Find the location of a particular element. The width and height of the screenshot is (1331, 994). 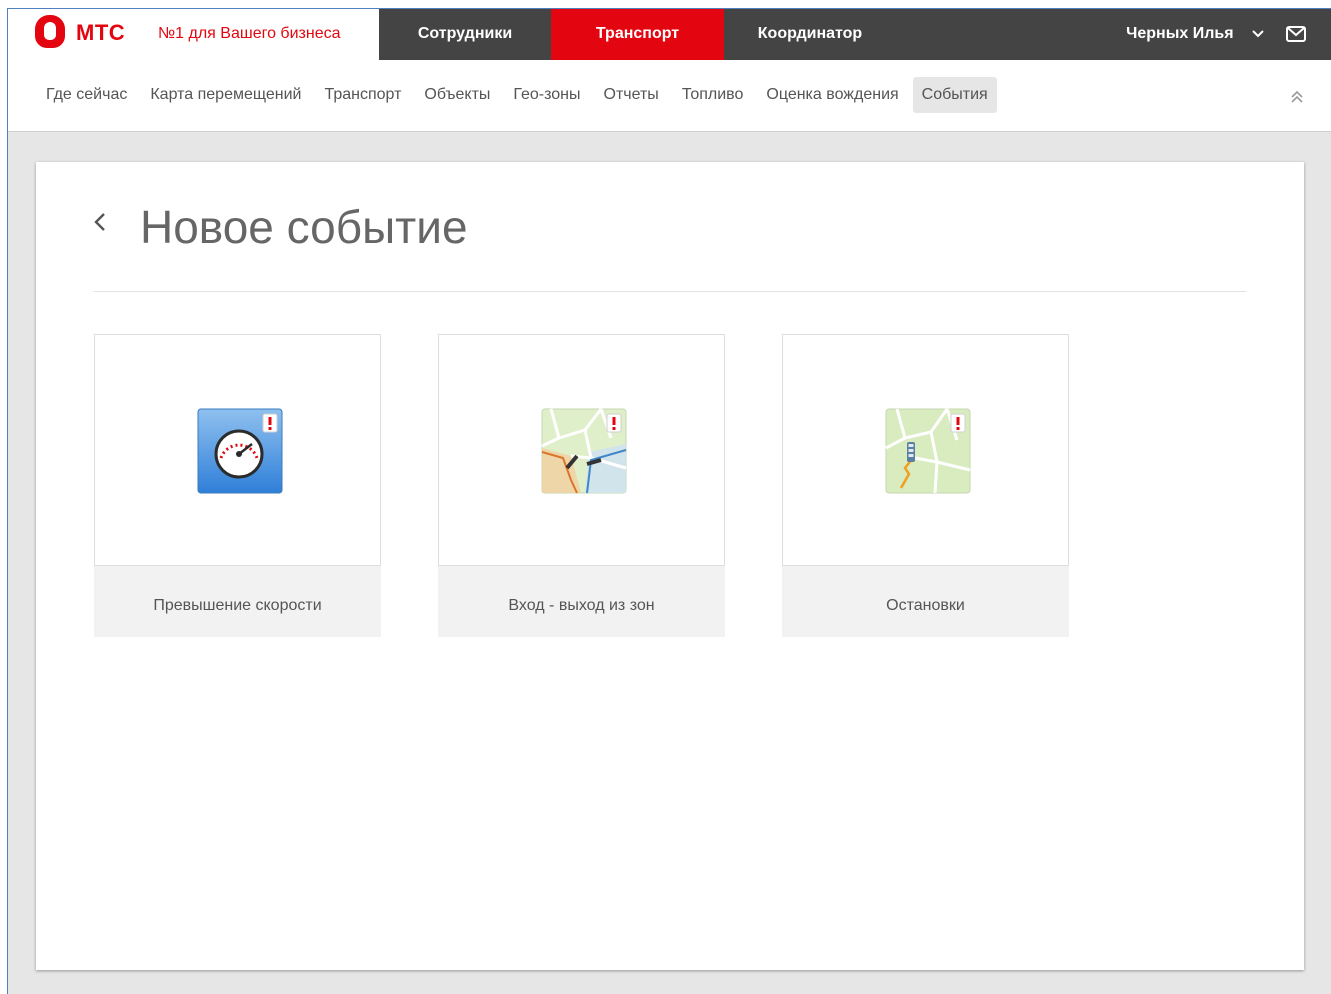

mail-icon is located at coordinates (1296, 34).